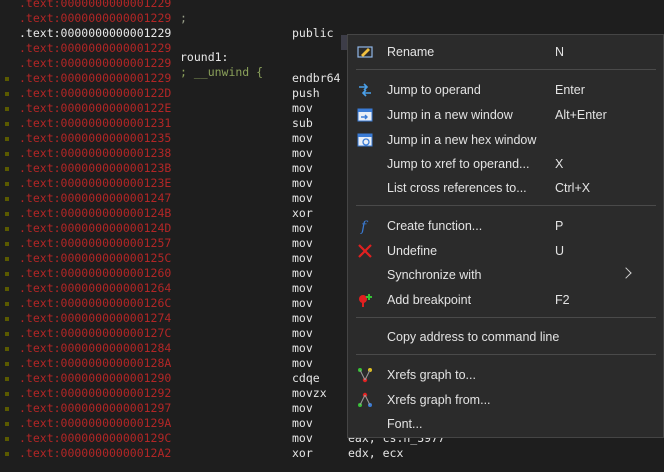  I want to click on row-address: .text:0000000000001274, so click(95, 318).